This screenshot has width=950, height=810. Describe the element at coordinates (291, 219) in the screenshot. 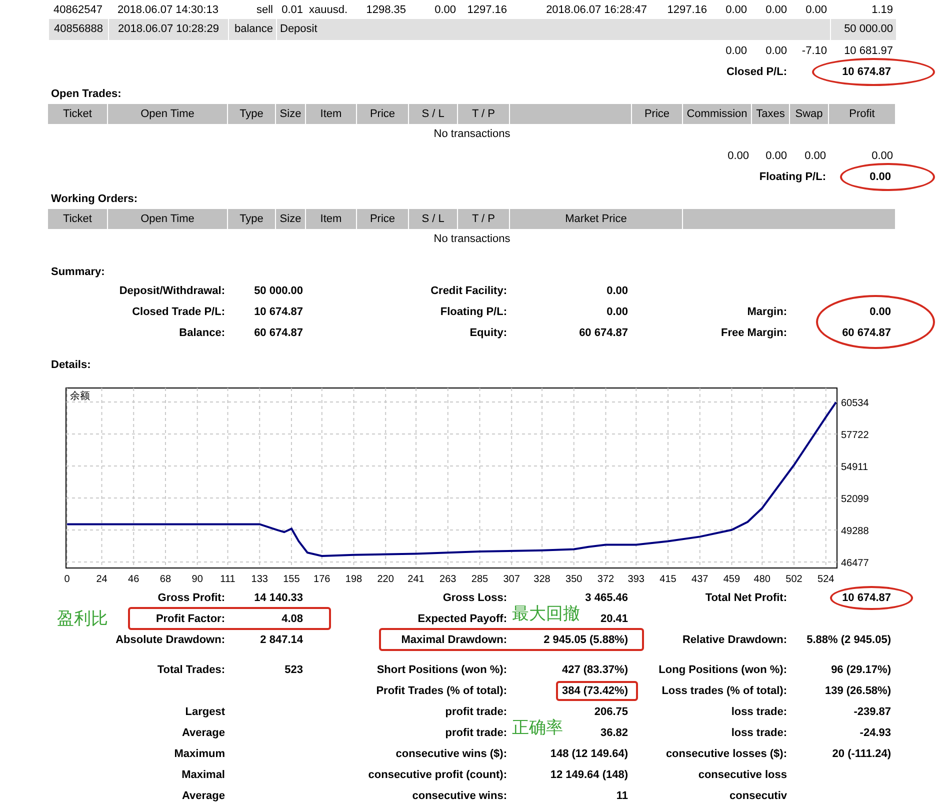

I see `column-header: Size` at that location.